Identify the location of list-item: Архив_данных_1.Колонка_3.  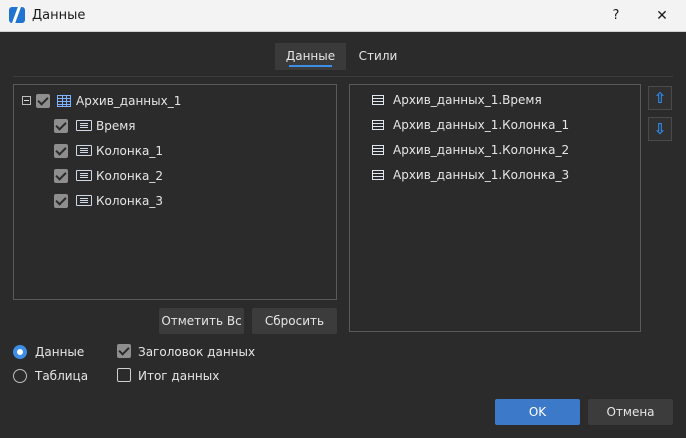
(481, 175).